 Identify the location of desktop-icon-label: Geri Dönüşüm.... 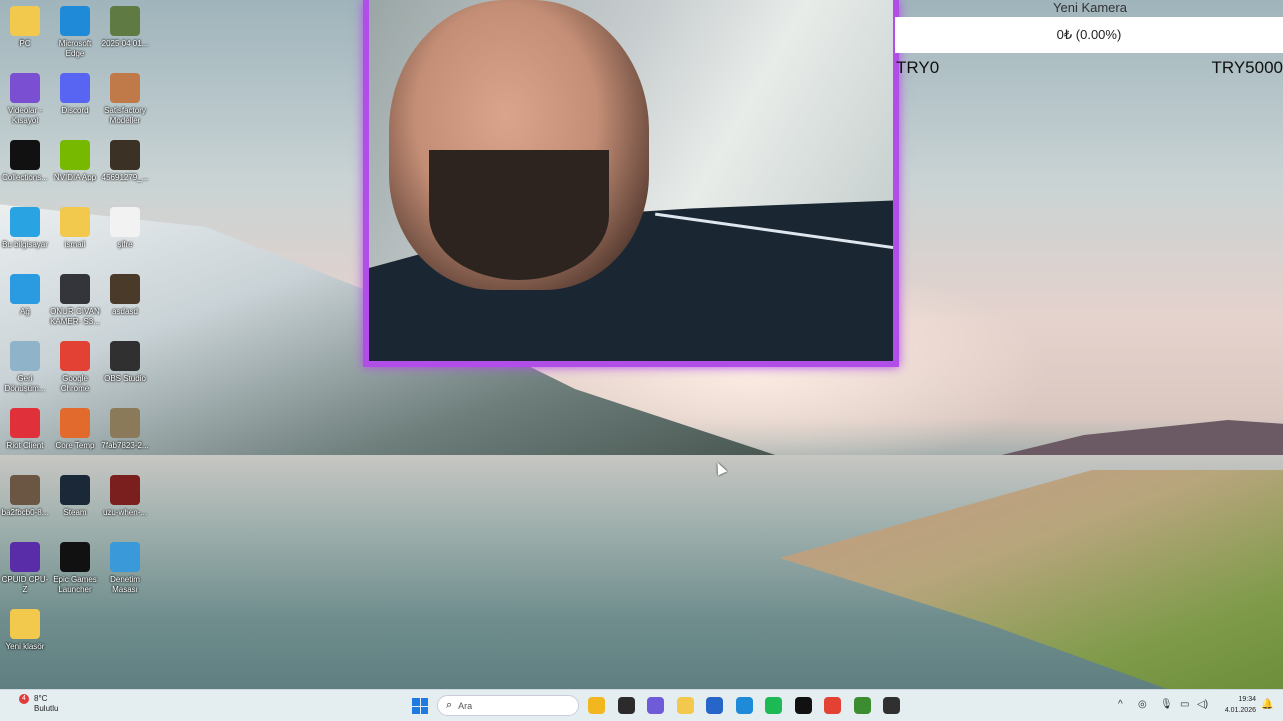
(25, 383).